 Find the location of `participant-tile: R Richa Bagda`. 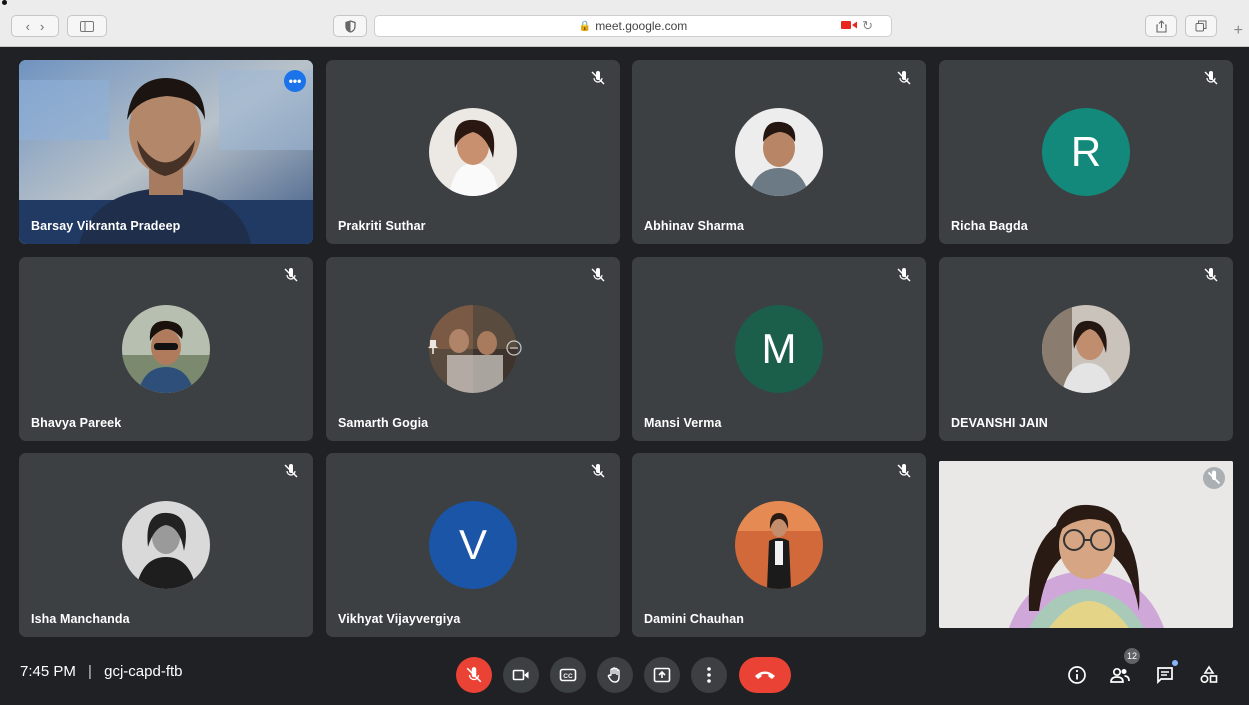

participant-tile: R Richa Bagda is located at coordinates (1086, 152).